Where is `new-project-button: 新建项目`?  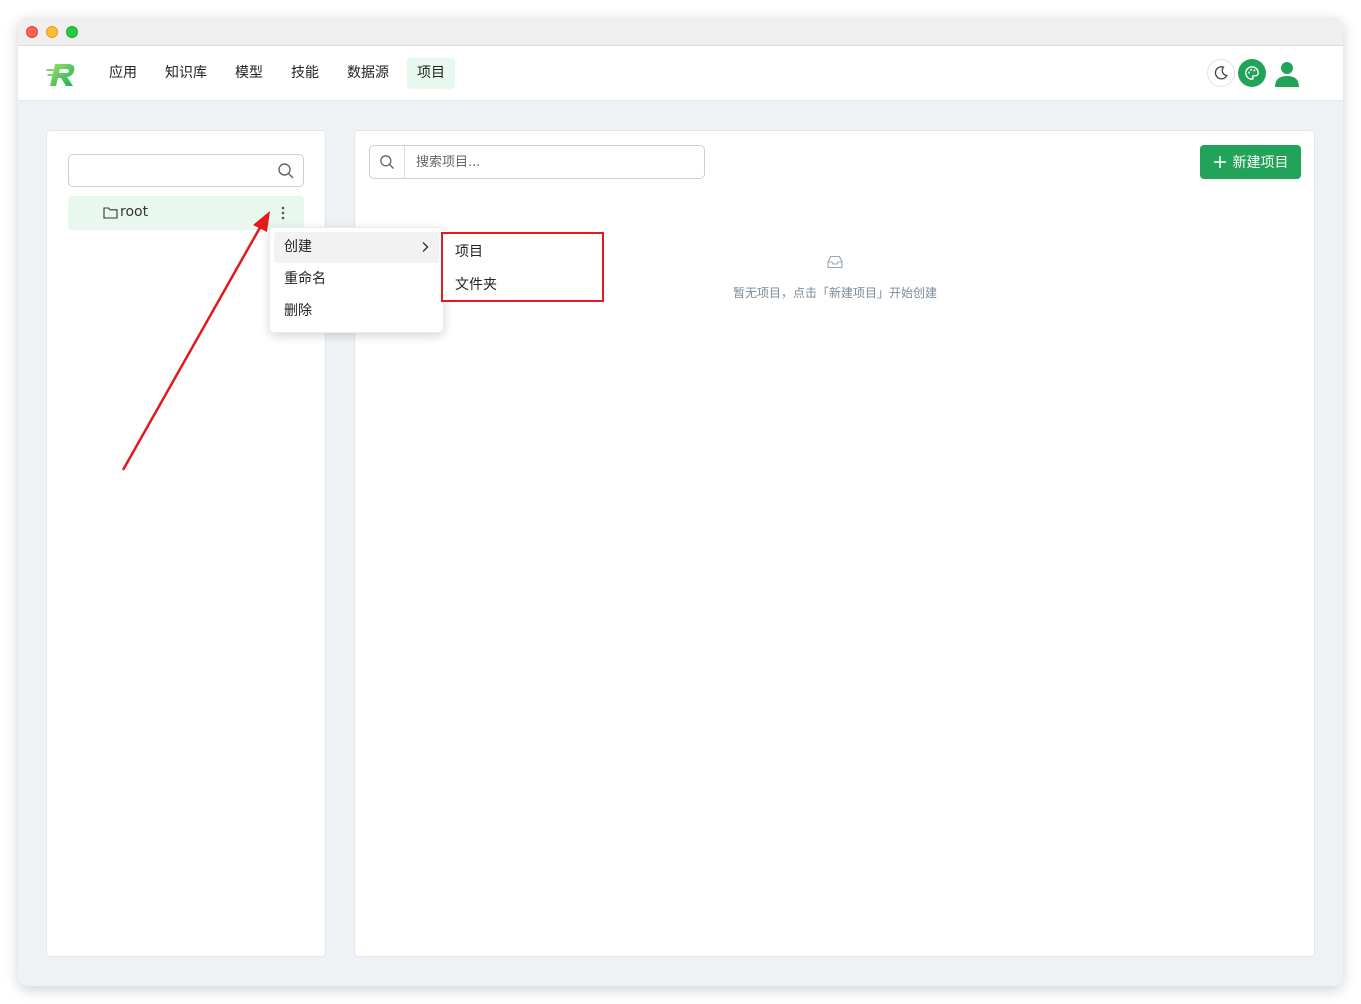
new-project-button: 新建项目 is located at coordinates (1250, 162).